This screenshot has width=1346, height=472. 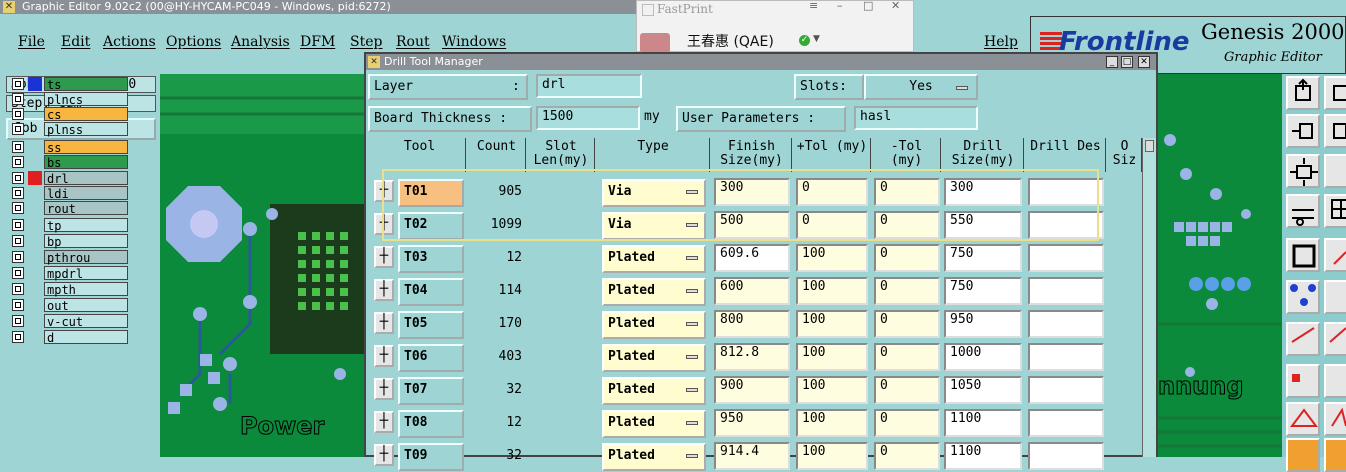 I want to click on column-header-4: Finish Size(my), so click(x=752, y=155).